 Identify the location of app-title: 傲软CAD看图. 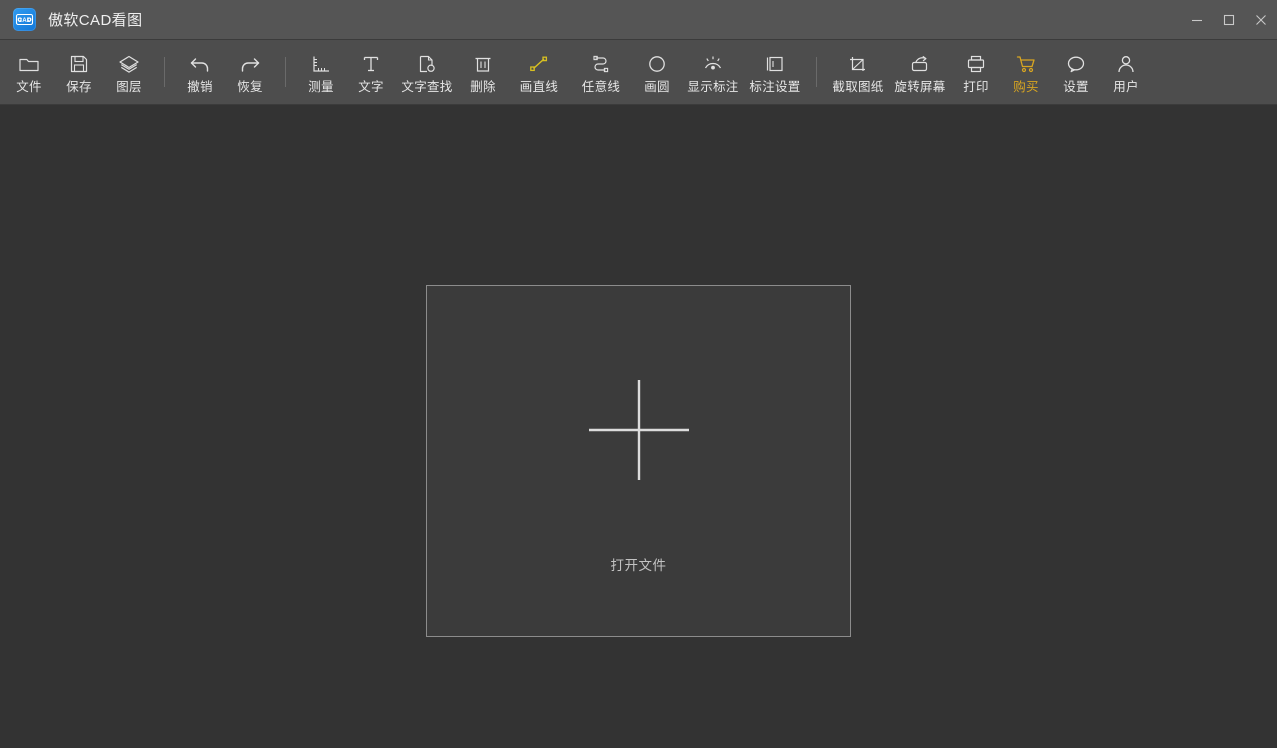
(95, 20).